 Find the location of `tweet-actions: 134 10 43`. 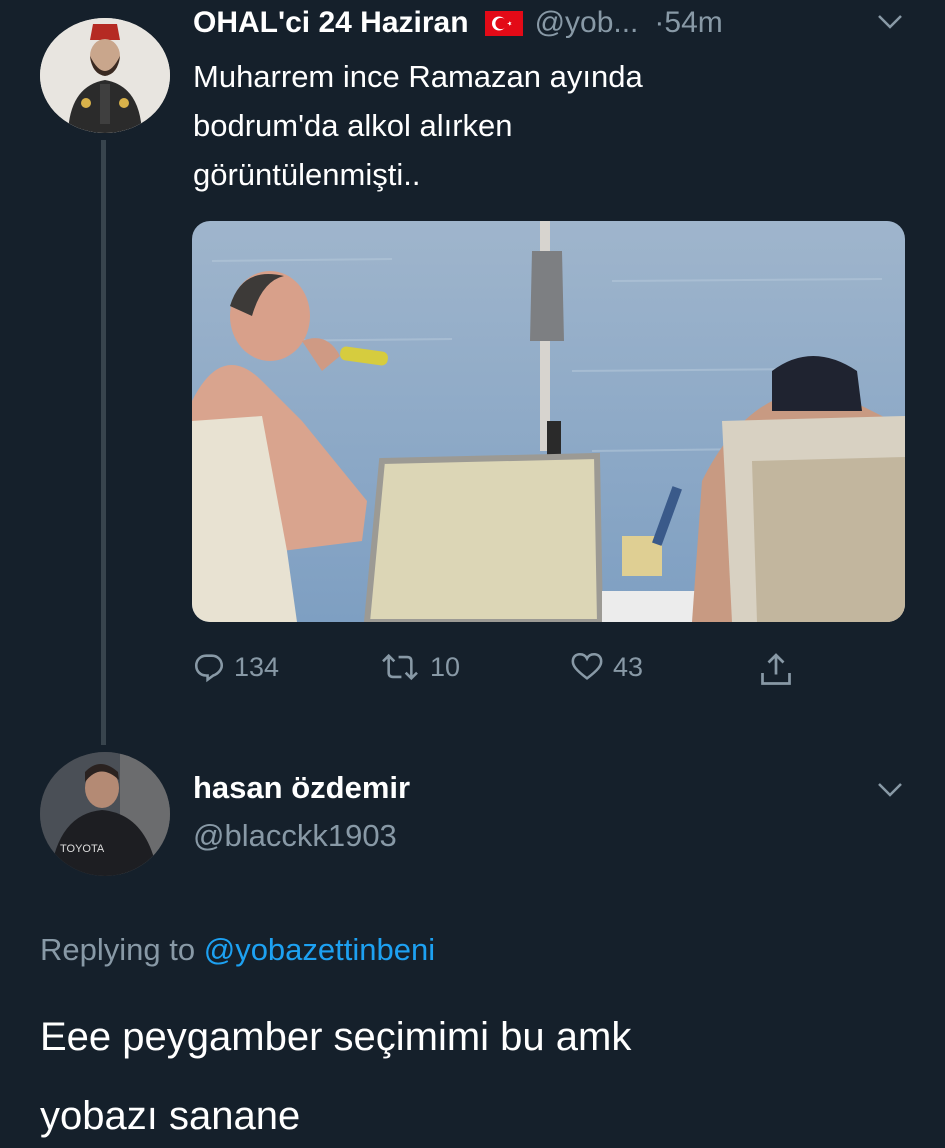

tweet-actions: 134 10 43 is located at coordinates (502, 676).